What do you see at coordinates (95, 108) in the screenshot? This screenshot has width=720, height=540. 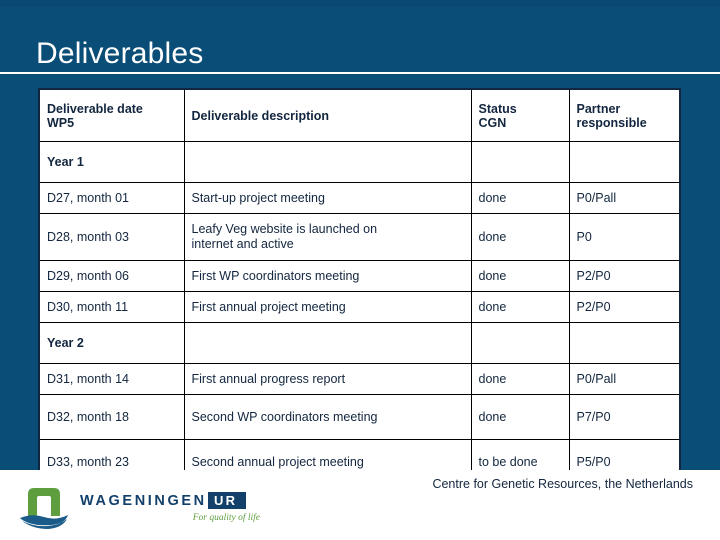 I see `column-header-date-line1: Deliverable date` at bounding box center [95, 108].